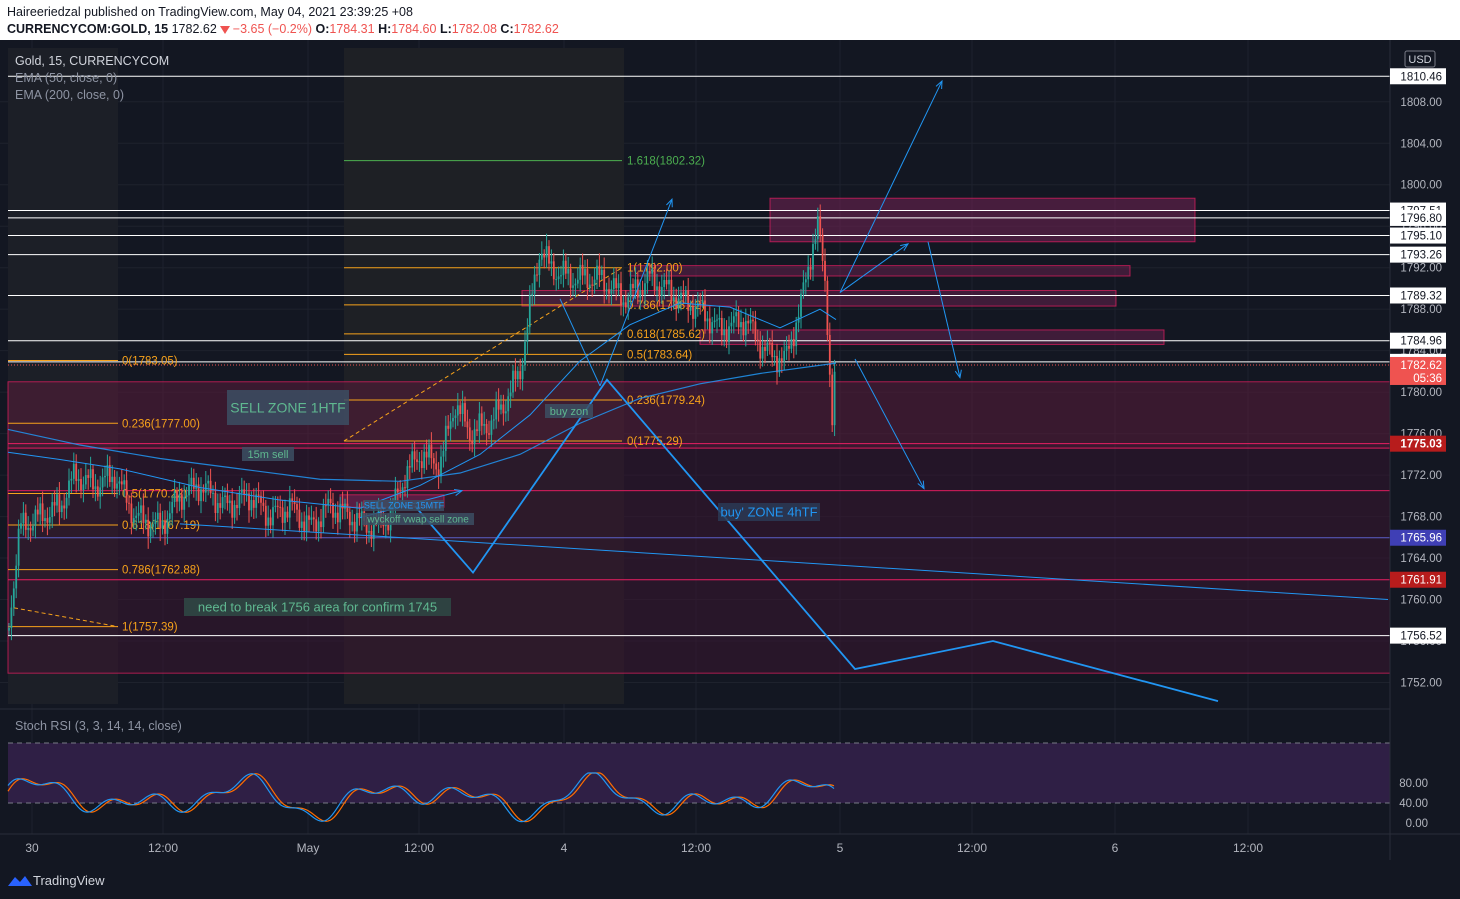  I want to click on price-tick-5: 1788.00, so click(1421, 310).